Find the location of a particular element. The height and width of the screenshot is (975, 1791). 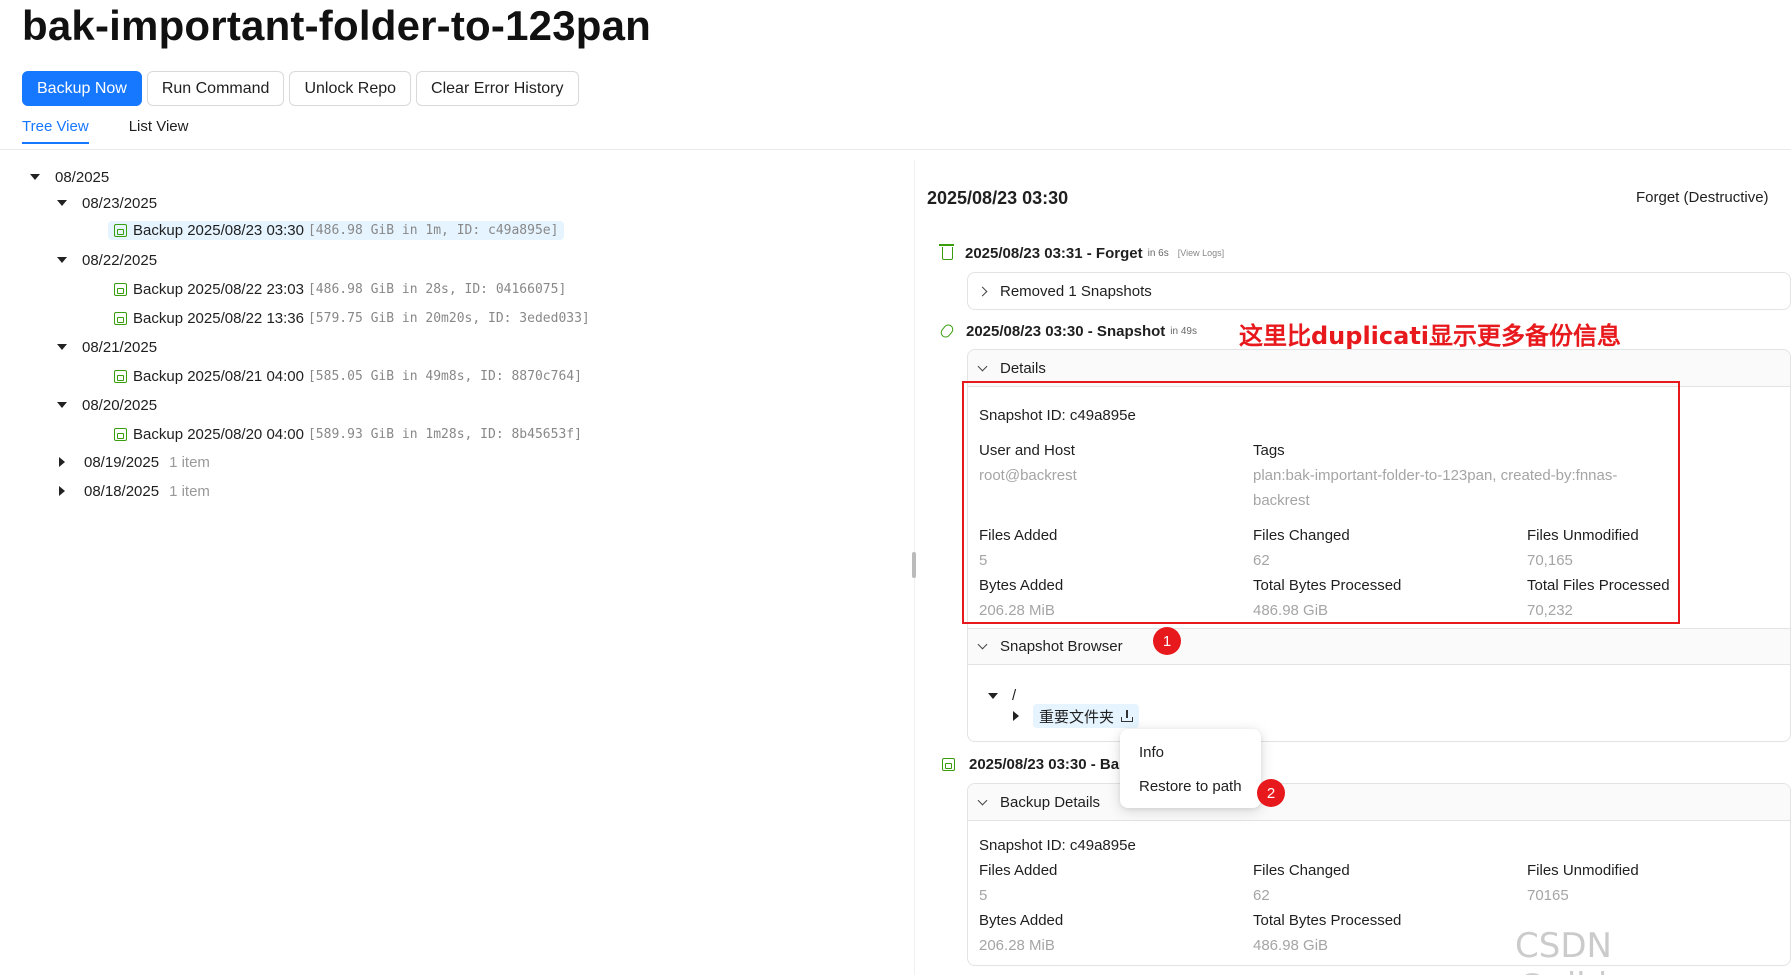

operation-title: 2025/08/23 03:30 - Snapshot is located at coordinates (1066, 331).